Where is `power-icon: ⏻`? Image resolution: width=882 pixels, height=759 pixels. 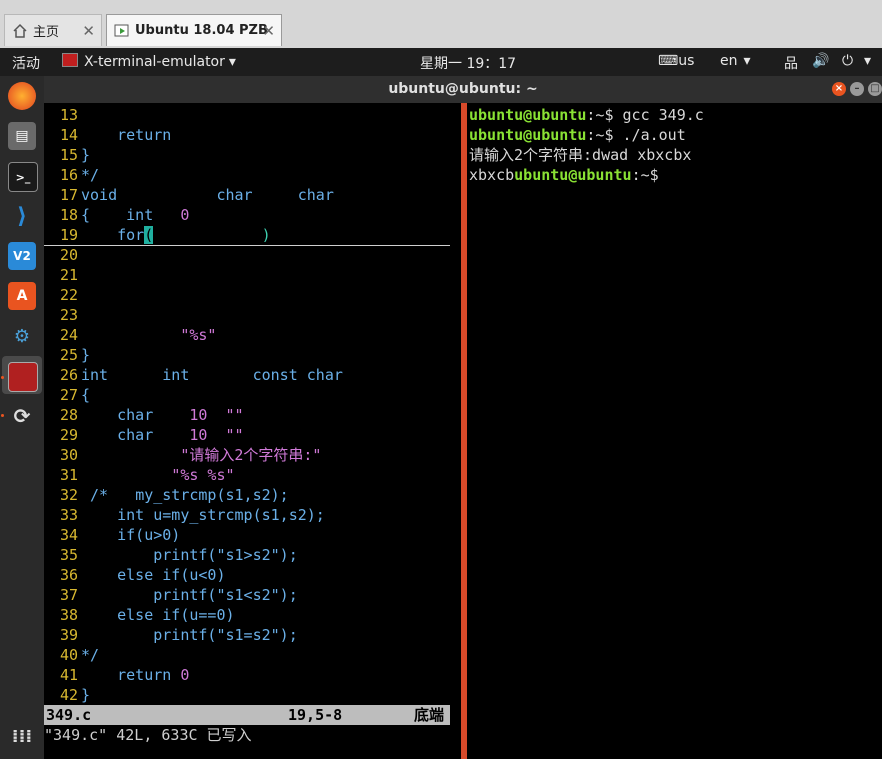 power-icon: ⏻ is located at coordinates (847, 61).